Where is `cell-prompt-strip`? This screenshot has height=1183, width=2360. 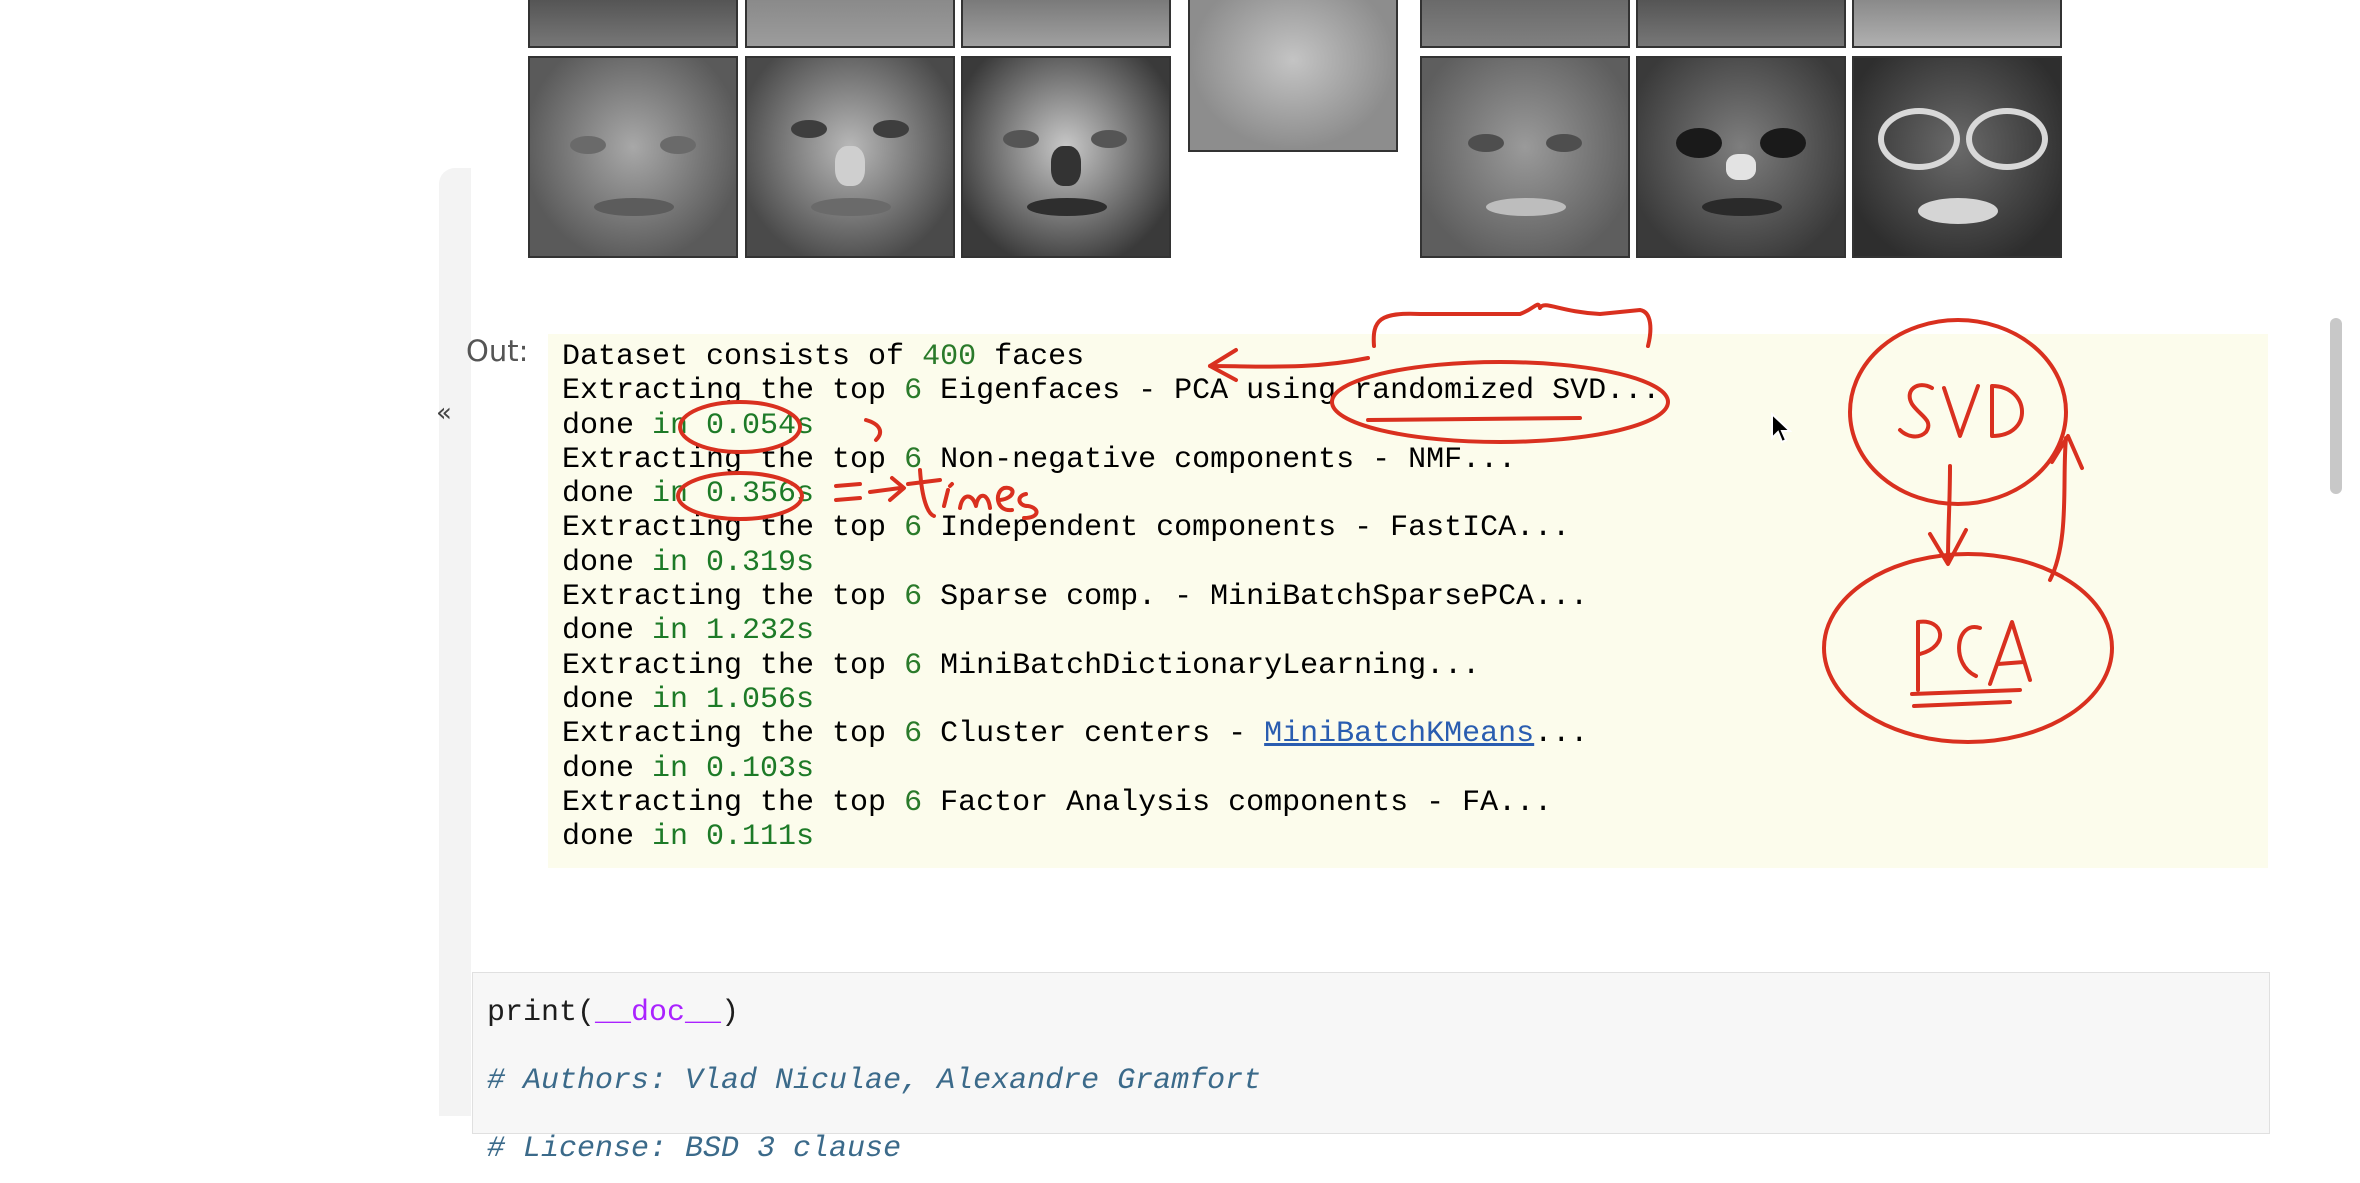 cell-prompt-strip is located at coordinates (455, 642).